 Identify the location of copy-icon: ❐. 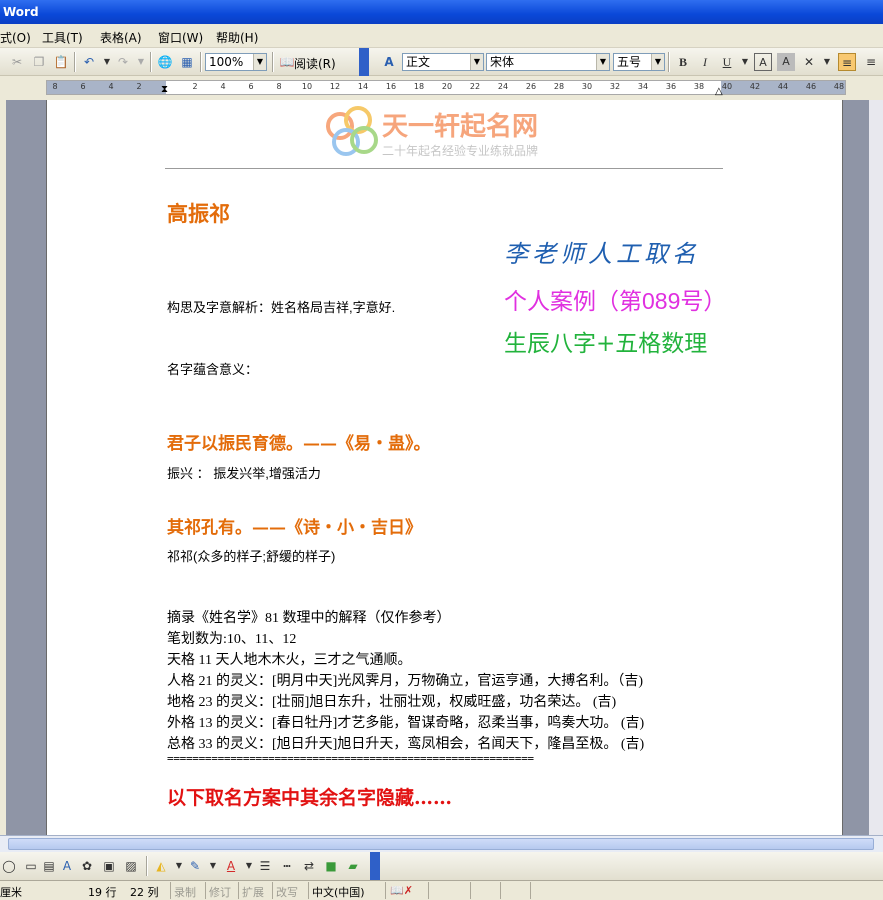
(39, 62).